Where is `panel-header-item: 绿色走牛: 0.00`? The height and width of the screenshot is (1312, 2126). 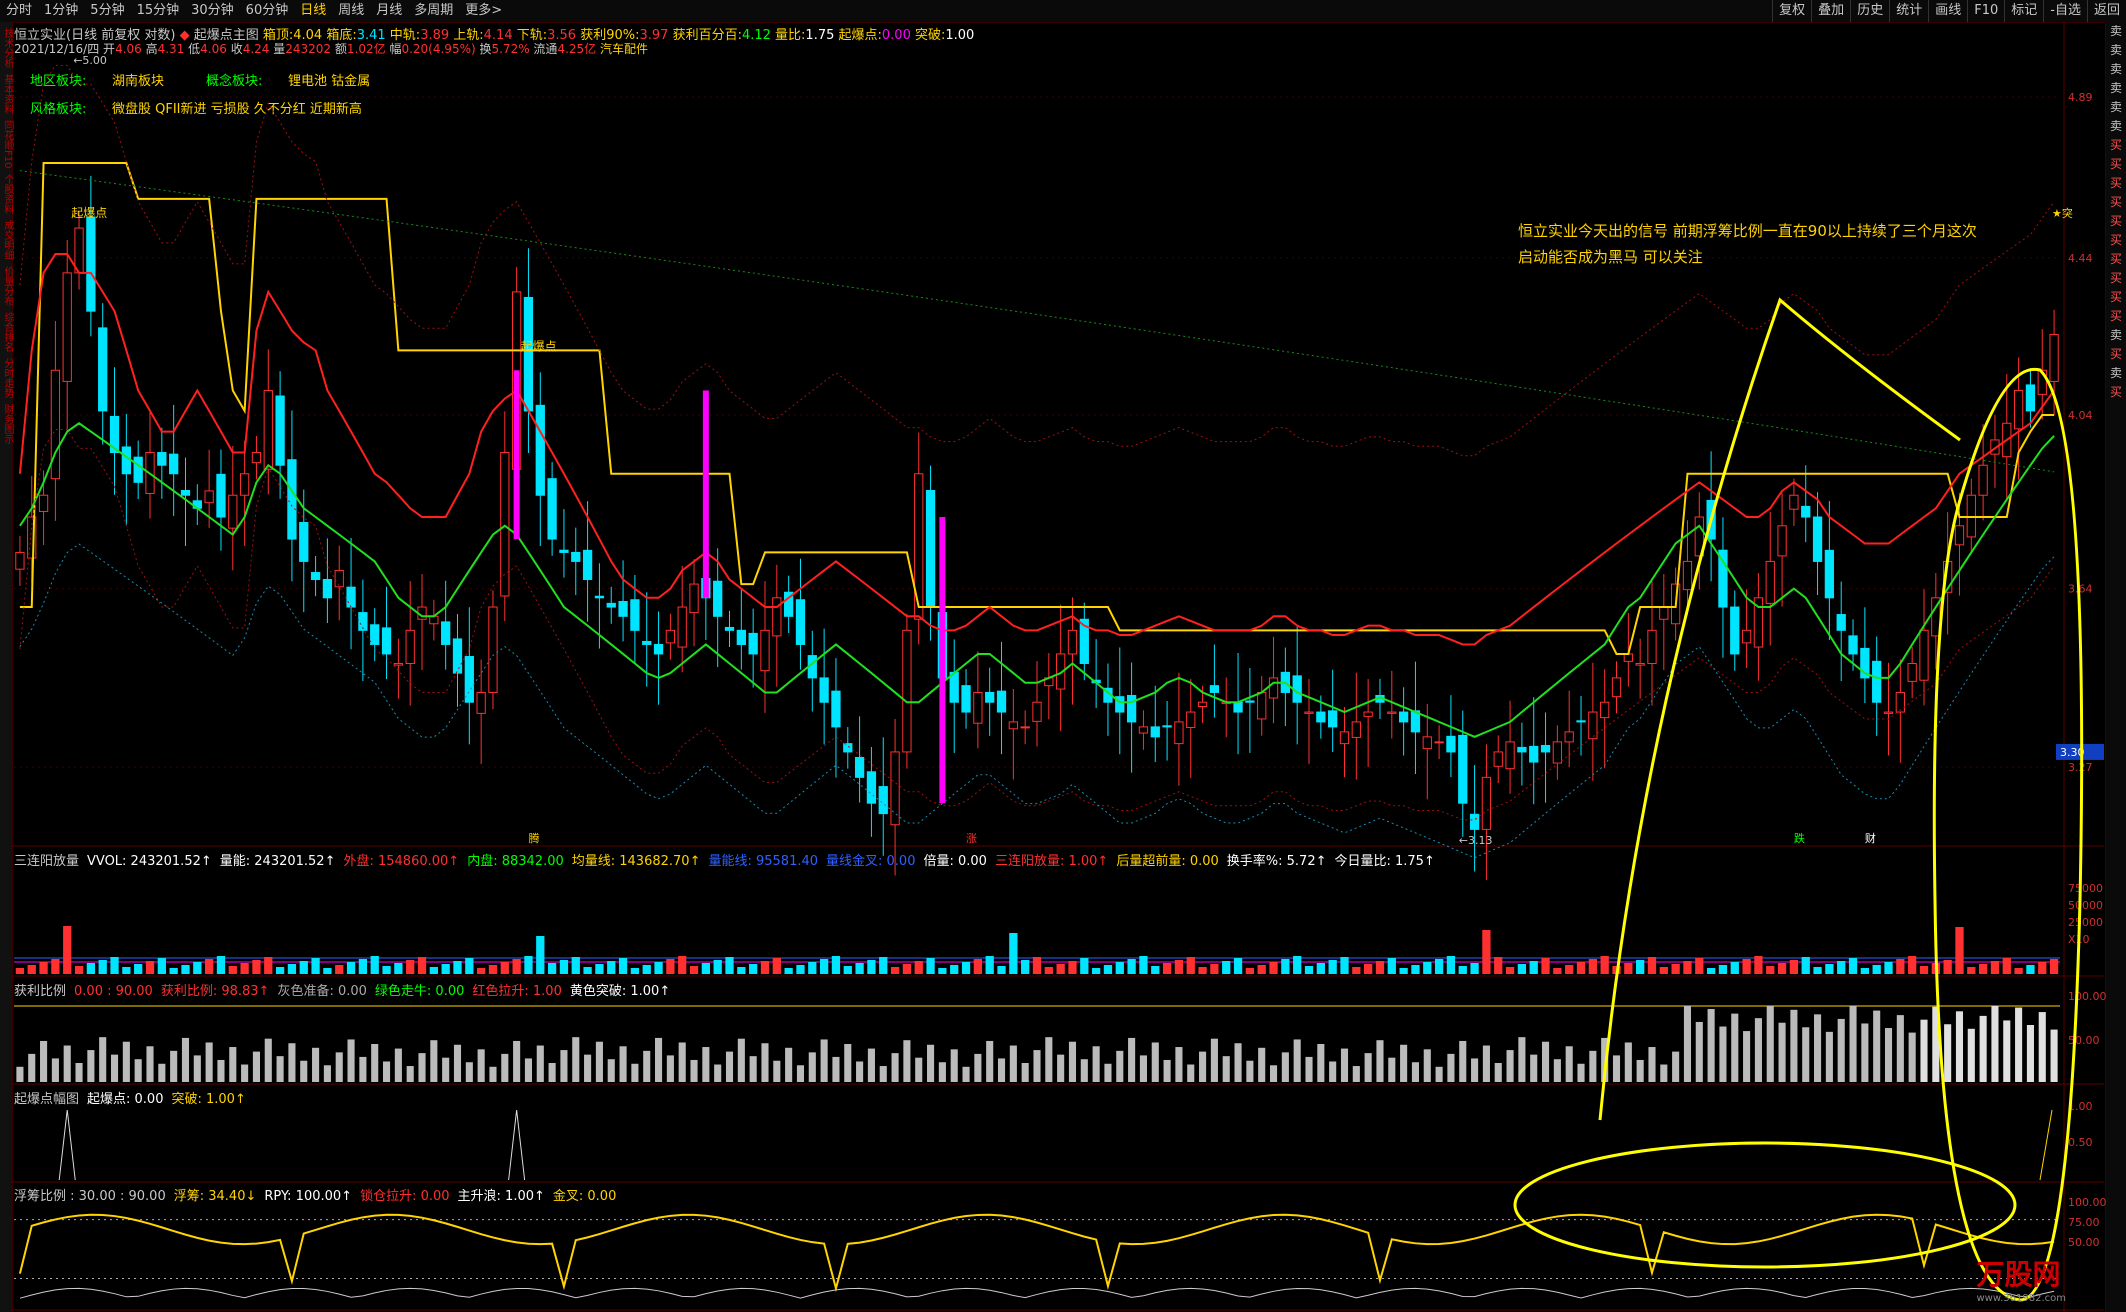 panel-header-item: 绿色走牛: 0.00 is located at coordinates (419, 991).